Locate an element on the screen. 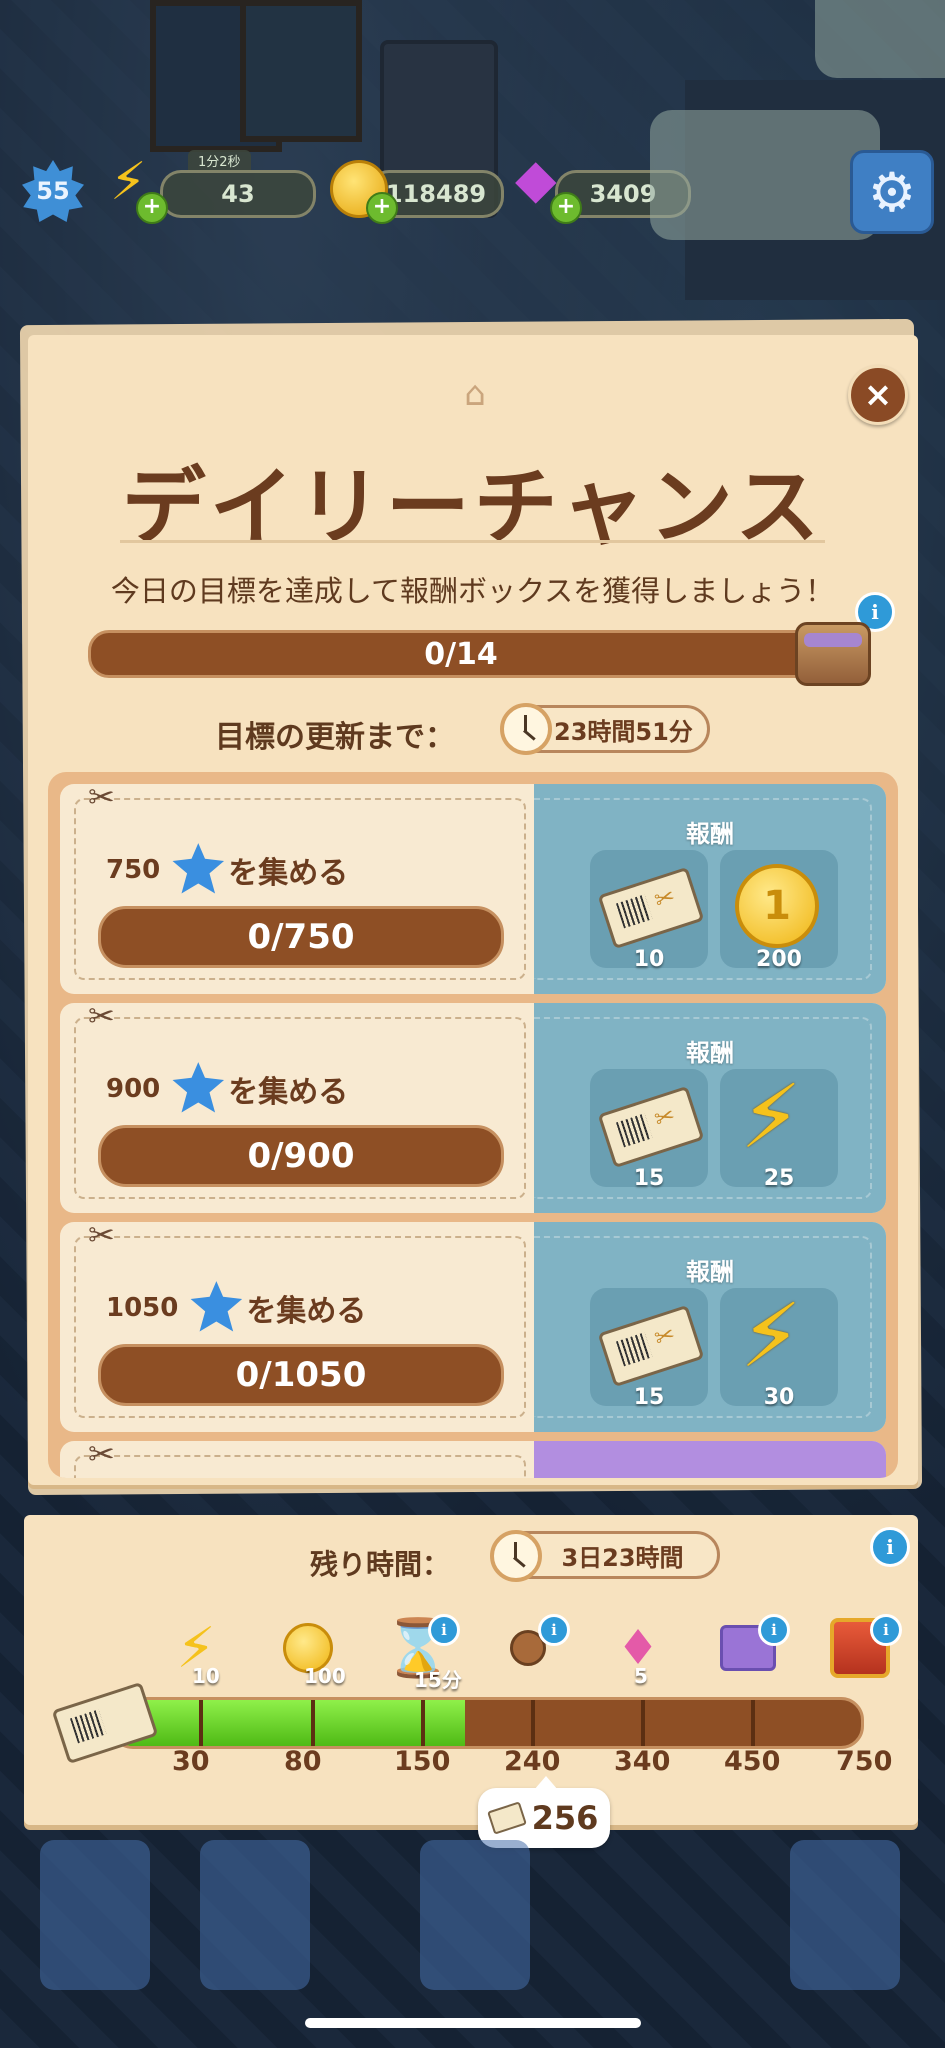 The height and width of the screenshot is (2048, 945). energy-timer: 1分2秒 is located at coordinates (219, 160).